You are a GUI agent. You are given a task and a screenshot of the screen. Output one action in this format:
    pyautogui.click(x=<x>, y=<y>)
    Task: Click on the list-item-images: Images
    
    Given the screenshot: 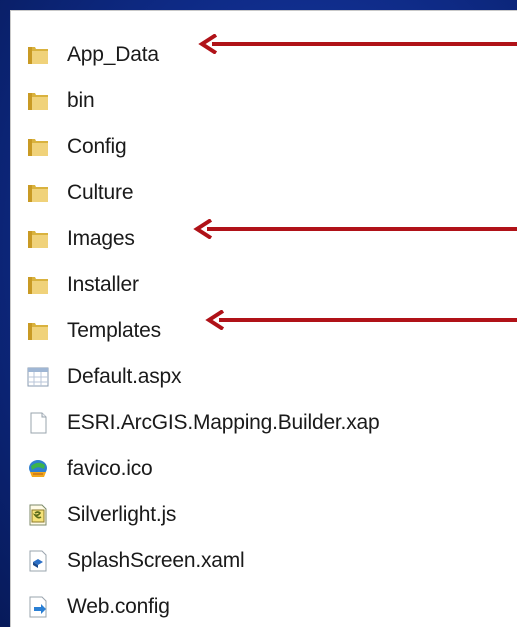 What is the action you would take?
    pyautogui.click(x=80, y=239)
    